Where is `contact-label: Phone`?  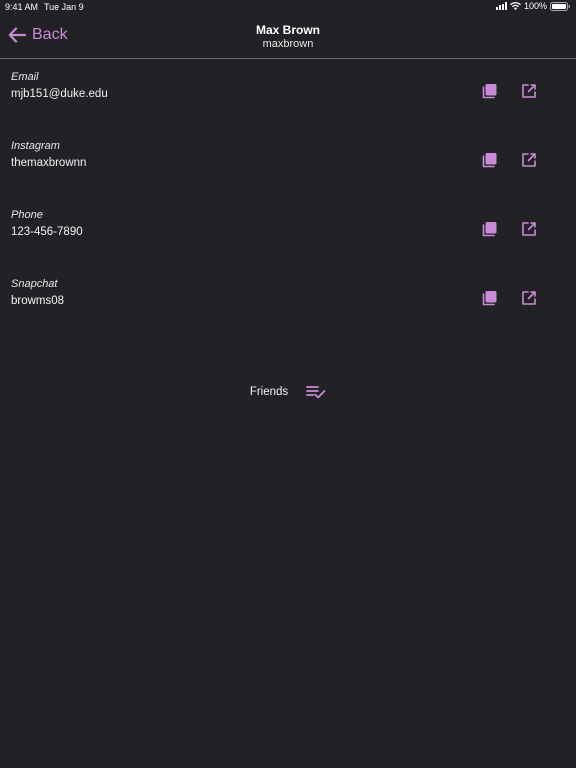 contact-label: Phone is located at coordinates (27, 215).